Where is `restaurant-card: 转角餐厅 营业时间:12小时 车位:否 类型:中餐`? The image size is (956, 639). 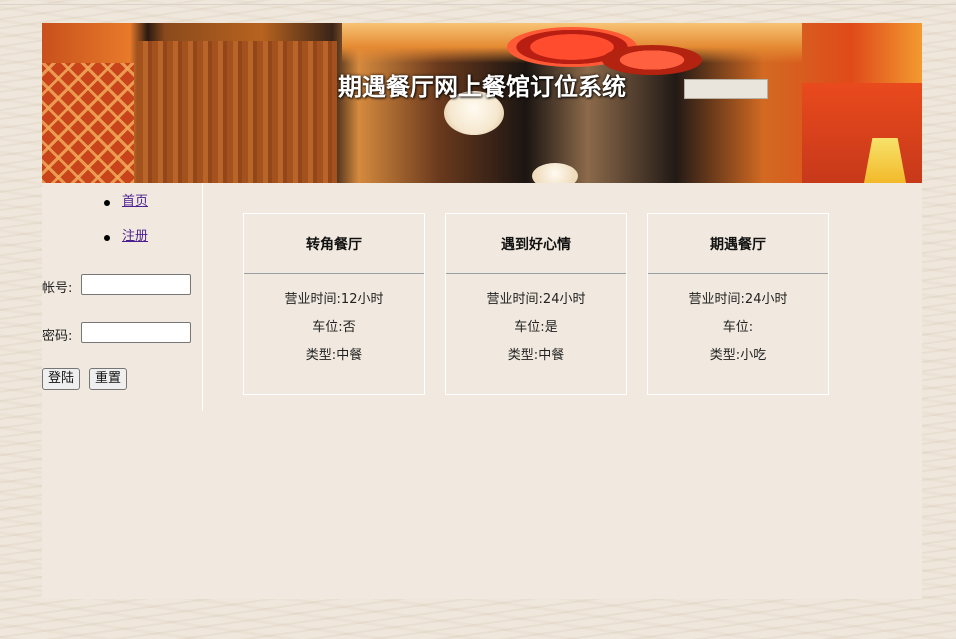
restaurant-card: 转角餐厅 营业时间:12小时 车位:否 类型:中餐 is located at coordinates (334, 304).